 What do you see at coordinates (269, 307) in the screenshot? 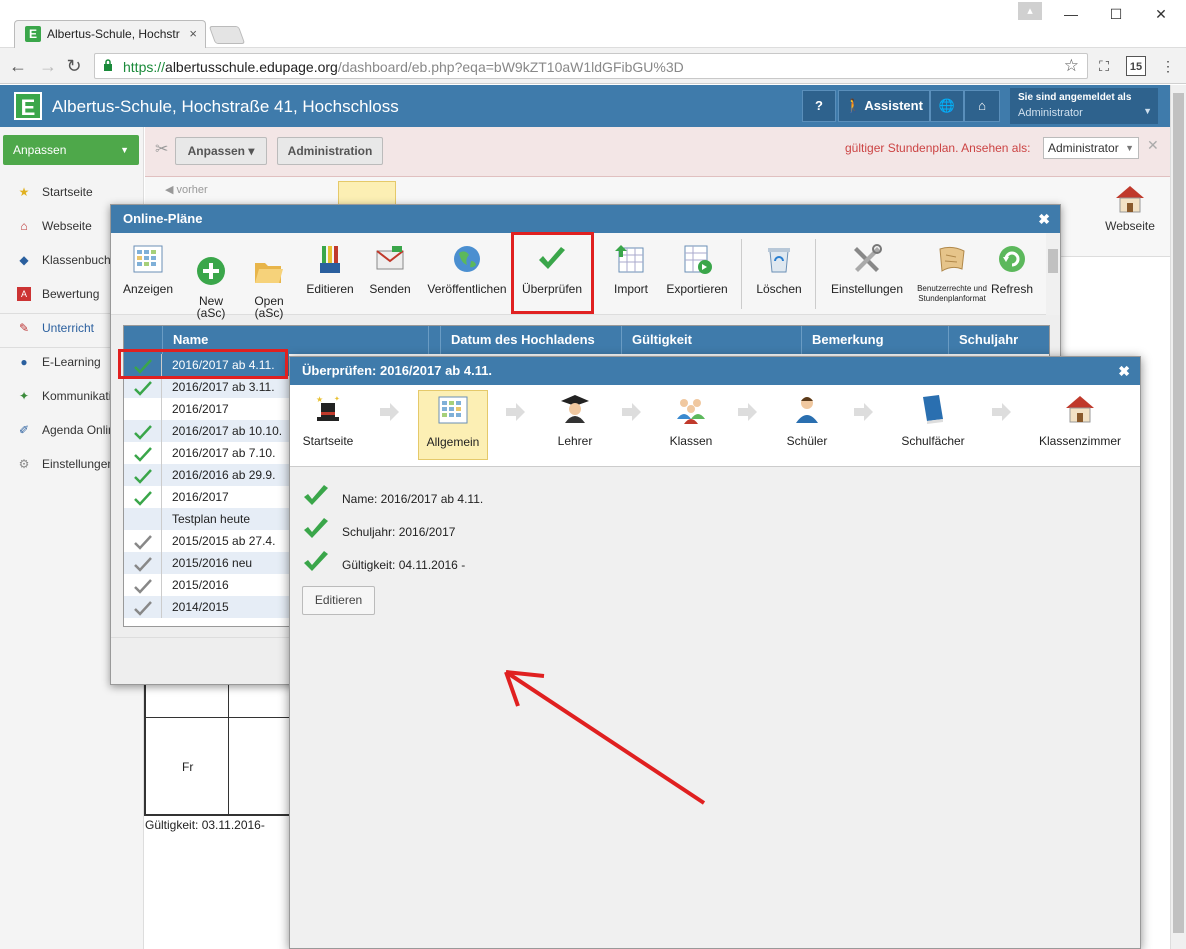
I see `tool-label: Open (aSc)` at bounding box center [269, 307].